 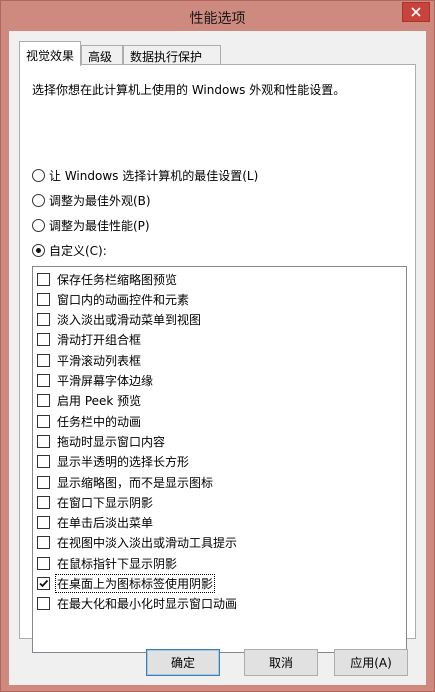 I want to click on radio-custom: 自定义(C):, so click(x=69, y=250).